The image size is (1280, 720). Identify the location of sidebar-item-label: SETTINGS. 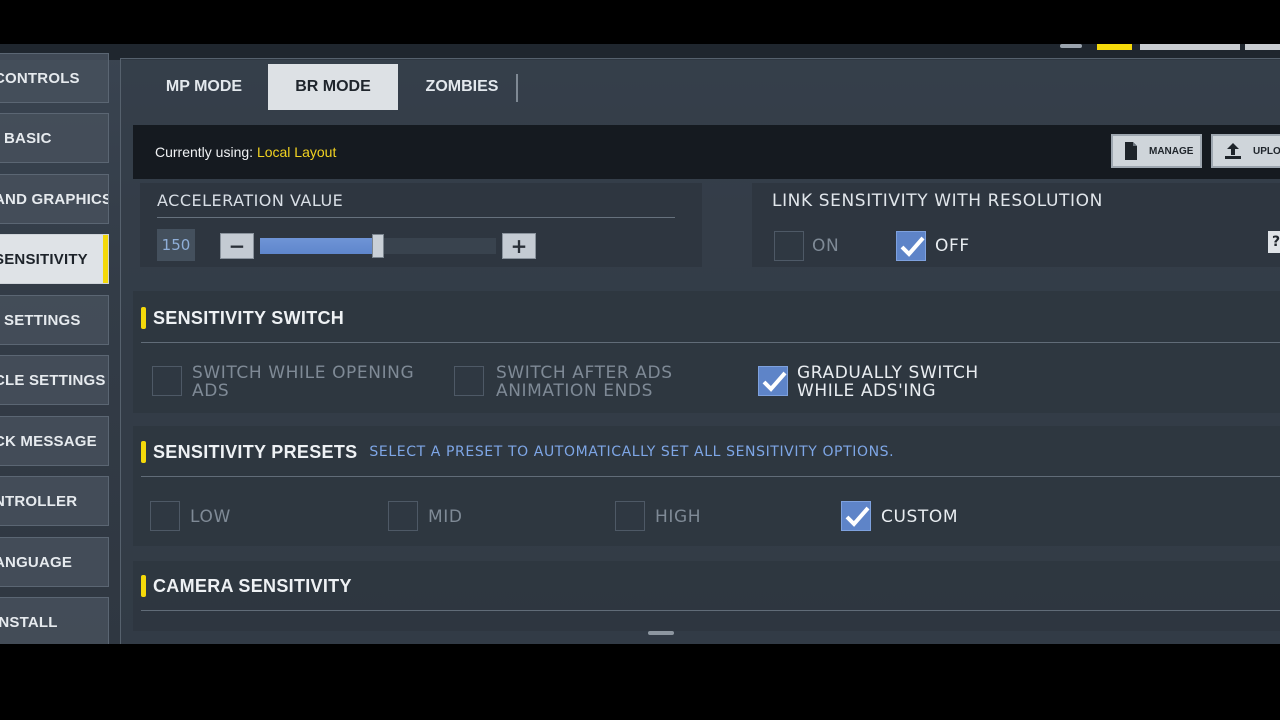
(42, 320).